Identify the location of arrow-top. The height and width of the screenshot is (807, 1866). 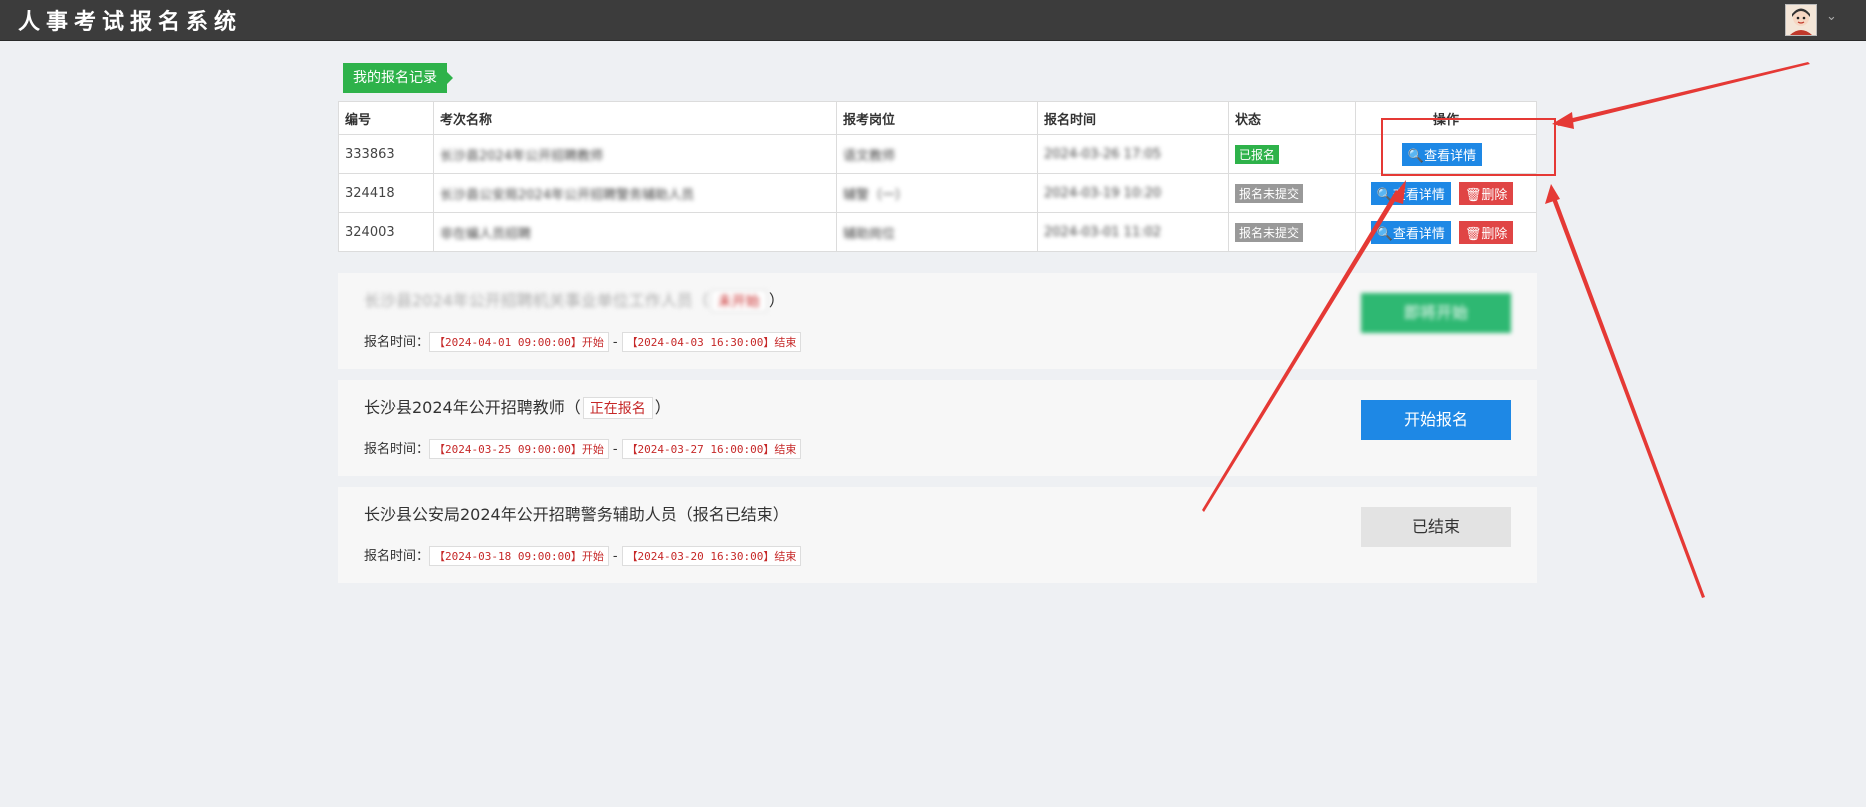
(1684, 94).